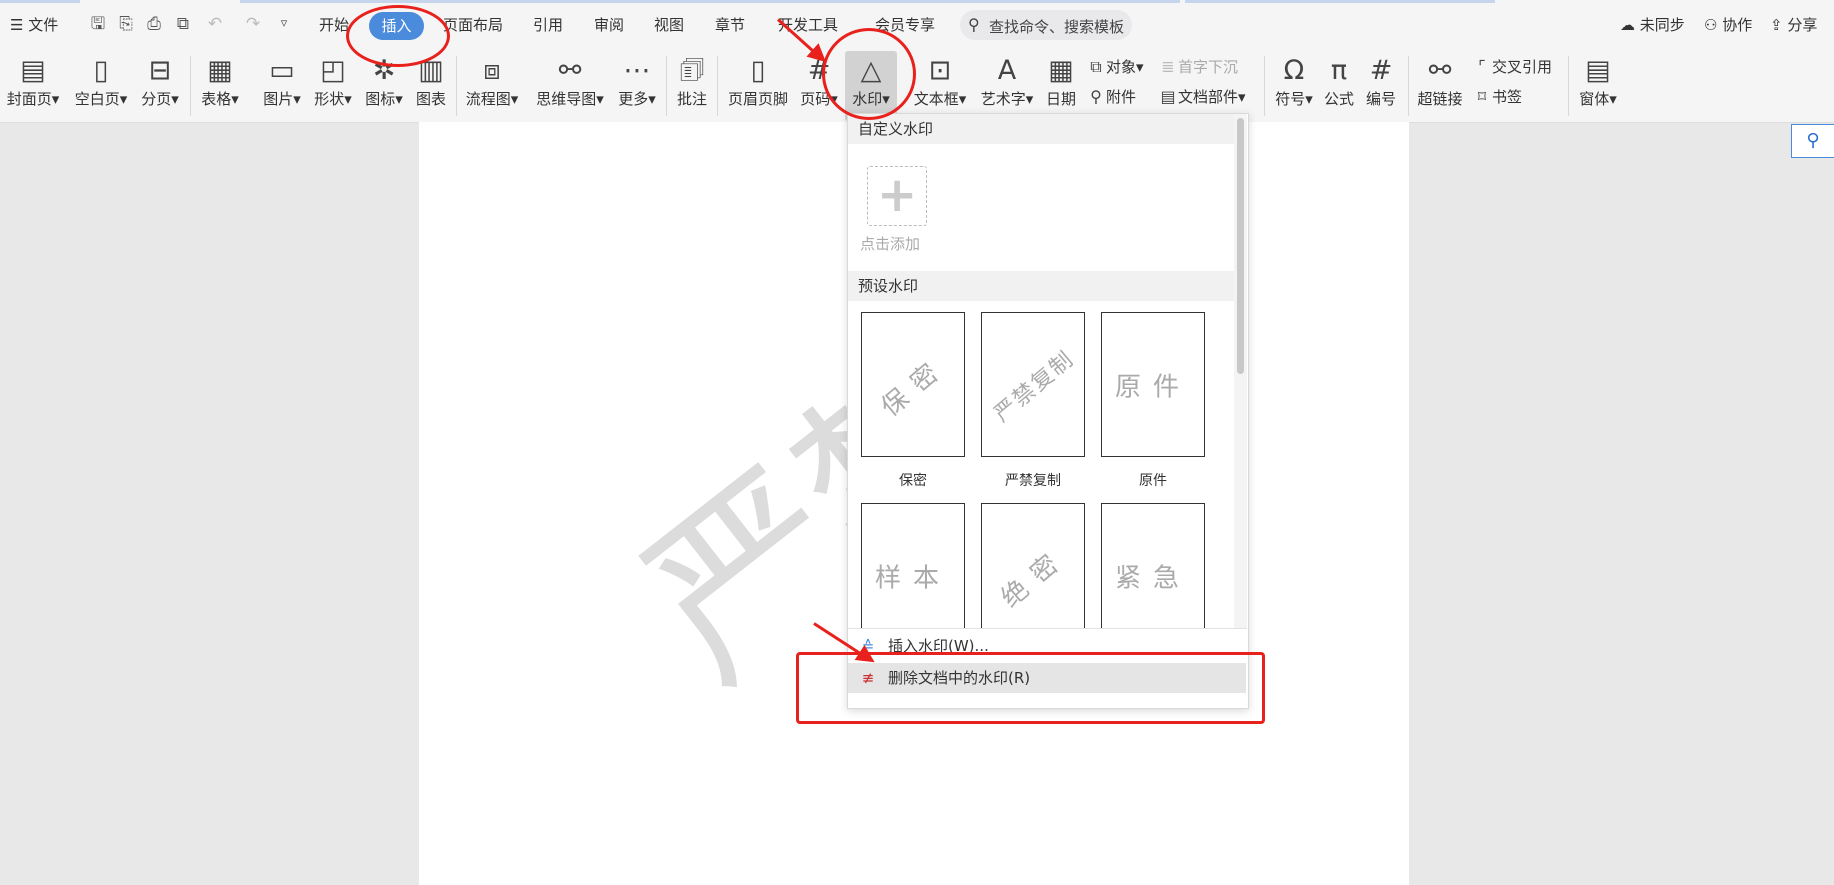 Image resolution: width=1834 pixels, height=885 pixels. What do you see at coordinates (940, 70) in the screenshot?
I see `textbox-icon: ⊡` at bounding box center [940, 70].